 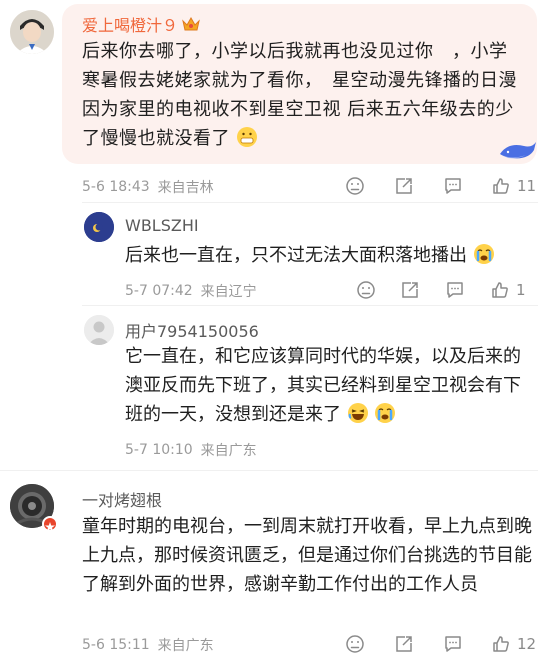 What do you see at coordinates (116, 187) in the screenshot?
I see `comment-time: 5-6 18:43` at bounding box center [116, 187].